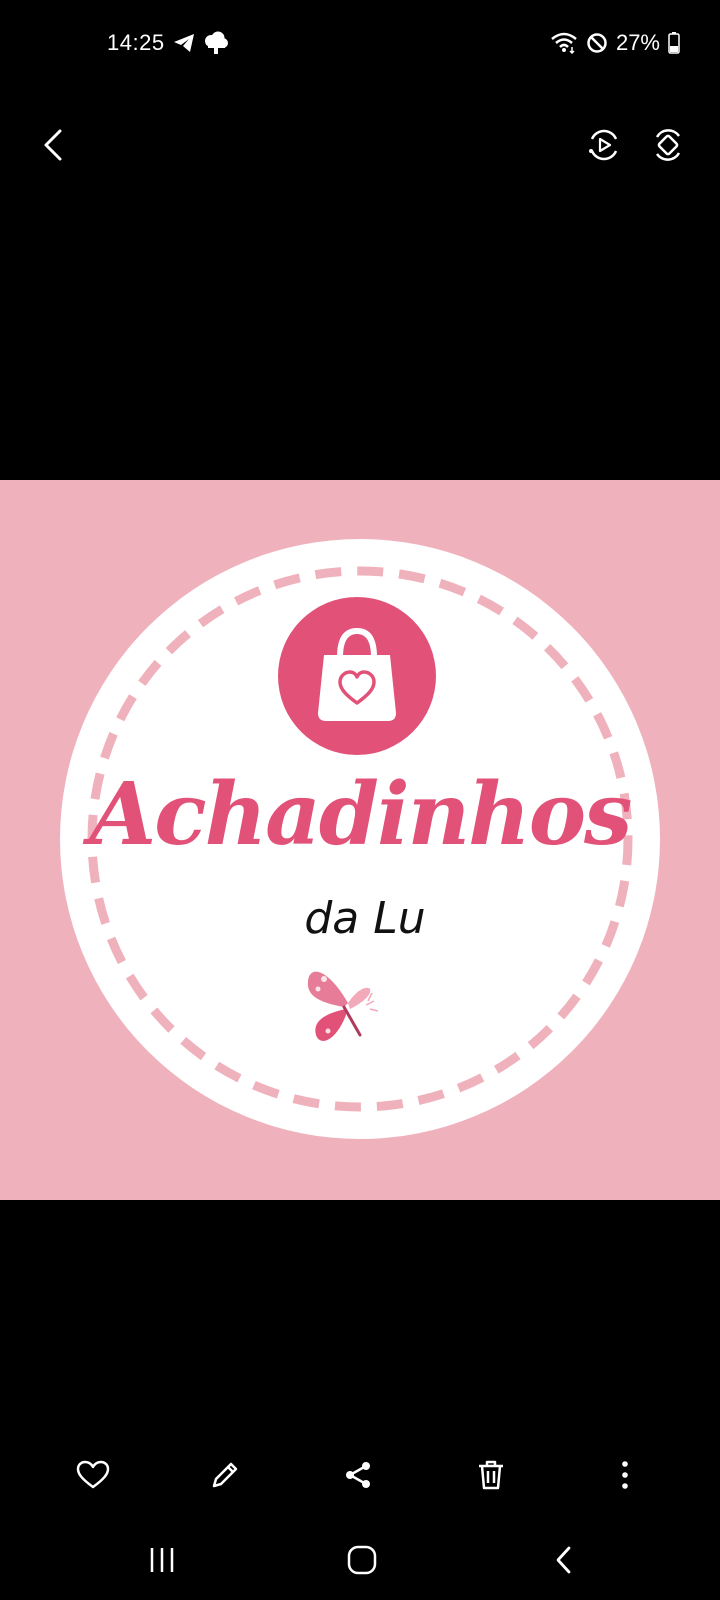 The height and width of the screenshot is (1600, 720). What do you see at coordinates (168, 43) in the screenshot?
I see `status-left: 14:25` at bounding box center [168, 43].